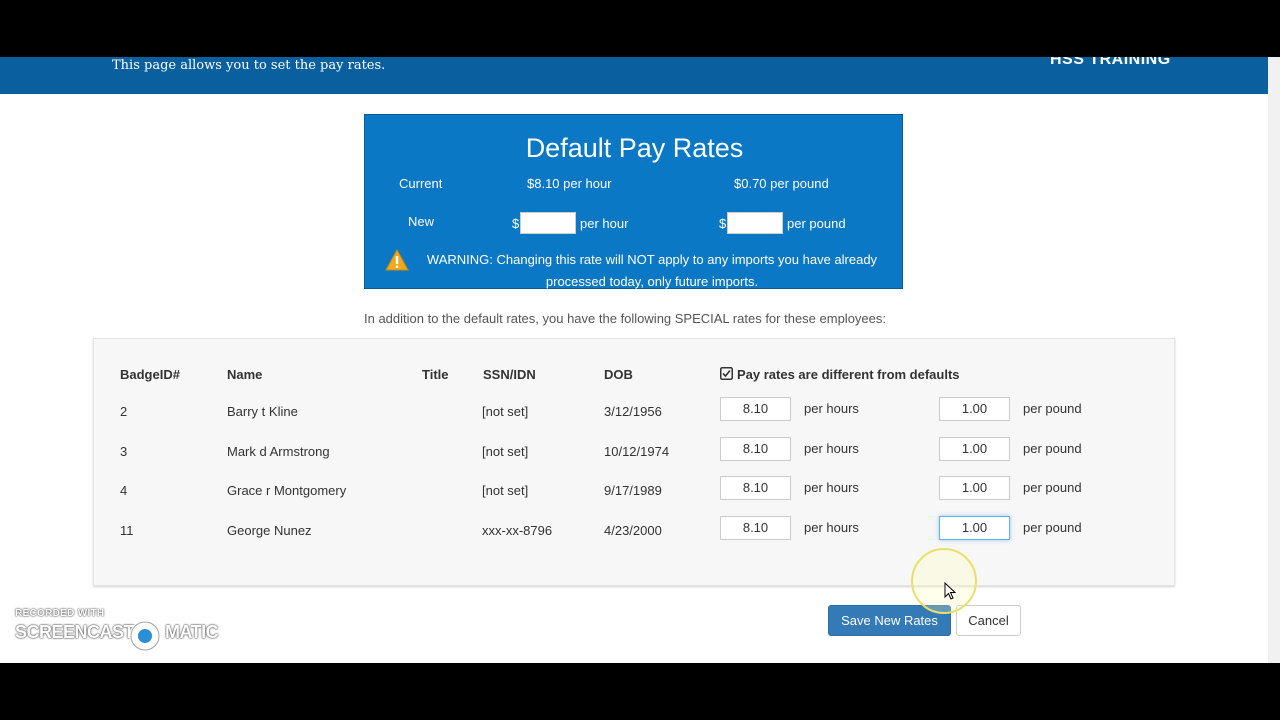 Image resolution: width=1280 pixels, height=720 pixels. Describe the element at coordinates (287, 490) in the screenshot. I see `row-name: Grace r Montgomery` at that location.